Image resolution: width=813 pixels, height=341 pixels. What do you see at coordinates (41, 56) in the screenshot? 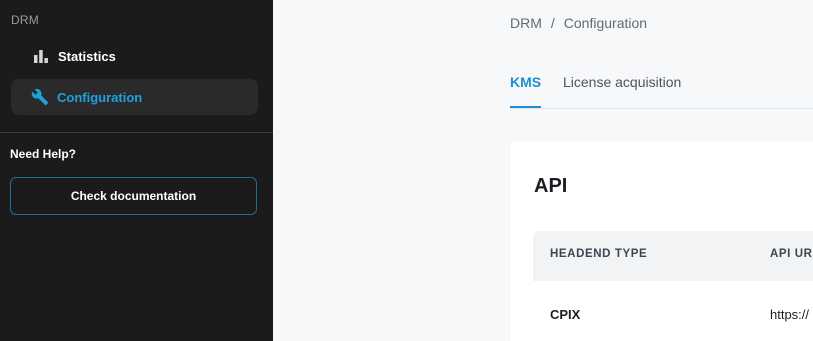
I see `bar-chart-icon` at bounding box center [41, 56].